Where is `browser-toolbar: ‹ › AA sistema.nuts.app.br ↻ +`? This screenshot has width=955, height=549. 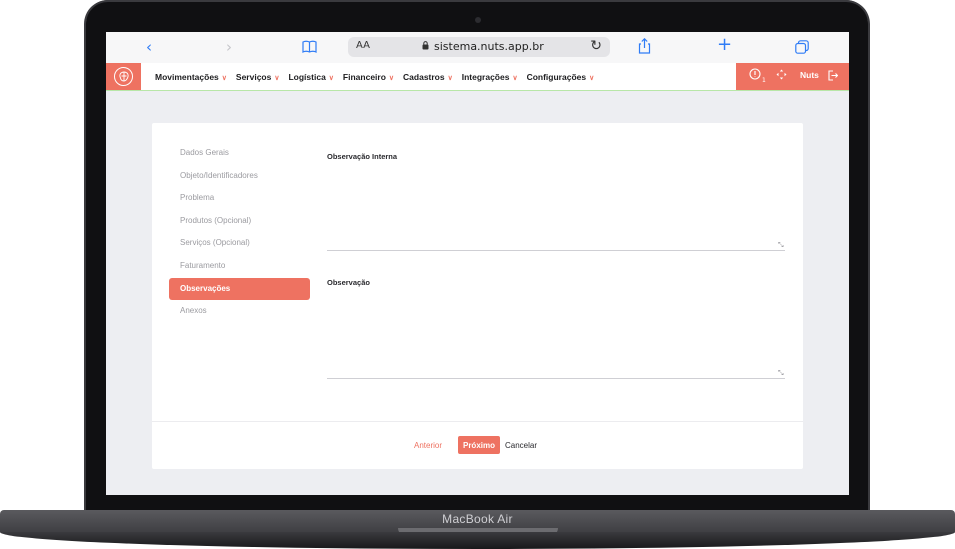
browser-toolbar: ‹ › AA sistema.nuts.app.br ↻ + is located at coordinates (477, 48).